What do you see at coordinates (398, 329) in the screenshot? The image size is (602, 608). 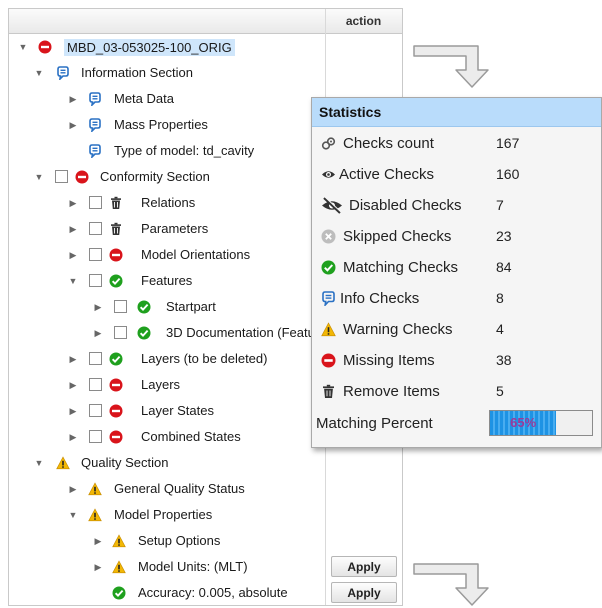 I see `stat-label: Warning Checks` at bounding box center [398, 329].